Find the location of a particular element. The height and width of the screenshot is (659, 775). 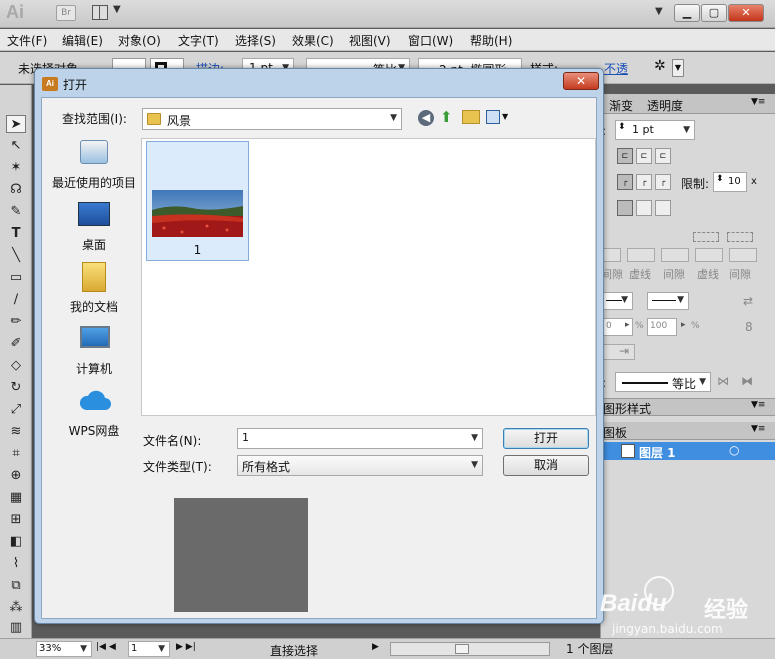

menu-window: 窗口(W) is located at coordinates (430, 40).